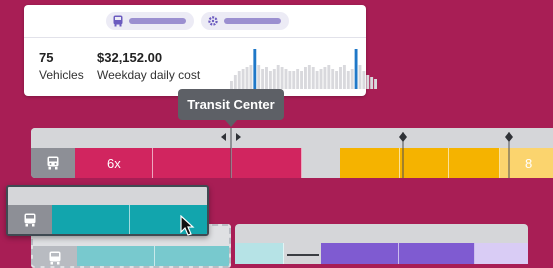  What do you see at coordinates (223, 137) in the screenshot?
I see `drag-left-arrow-icon` at bounding box center [223, 137].